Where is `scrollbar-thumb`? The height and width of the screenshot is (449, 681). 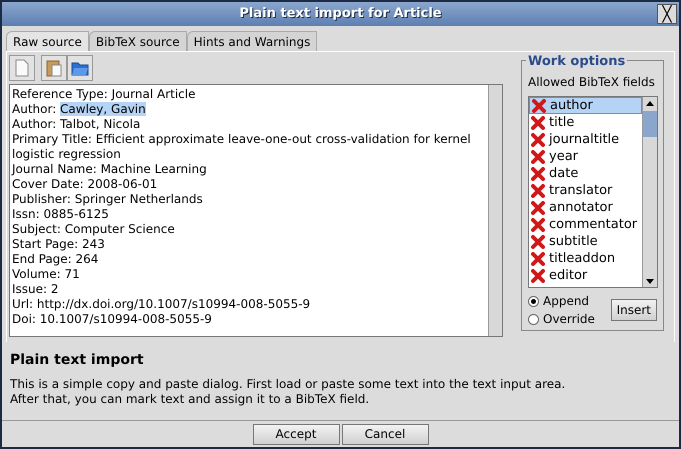
scrollbar-thumb is located at coordinates (650, 124).